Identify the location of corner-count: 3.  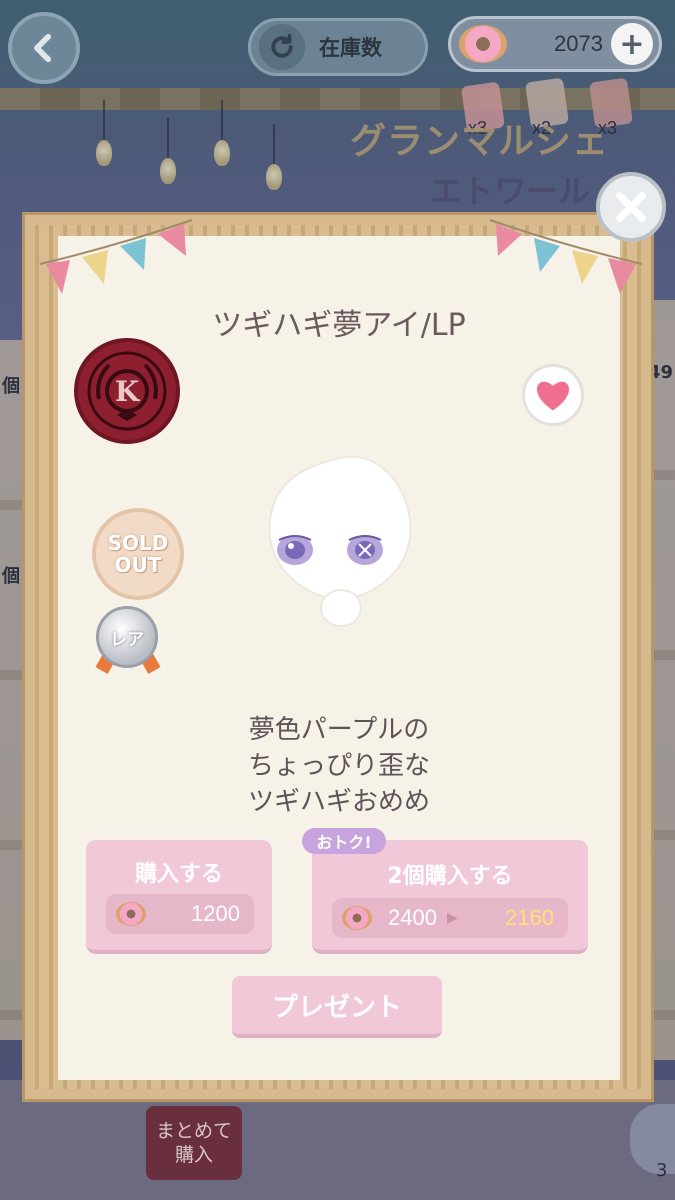
(662, 1170).